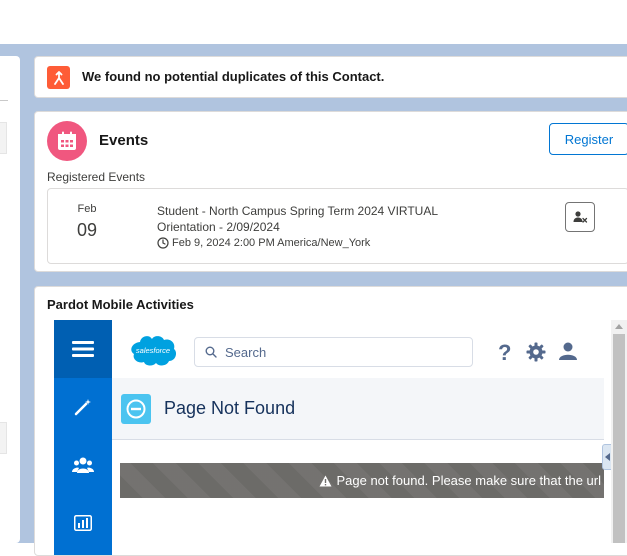  I want to click on nav-reports, so click(83, 523).